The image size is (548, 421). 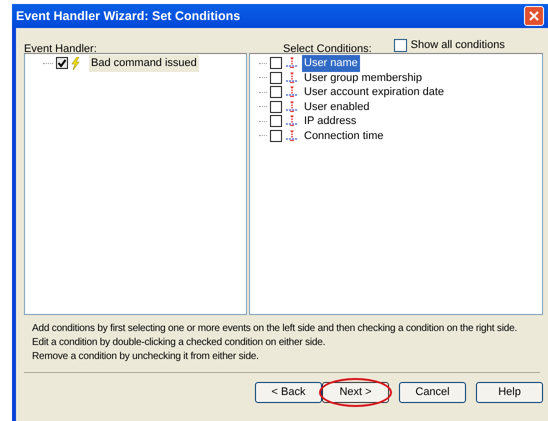 What do you see at coordinates (432, 392) in the screenshot?
I see `wizard-button: Cancel` at bounding box center [432, 392].